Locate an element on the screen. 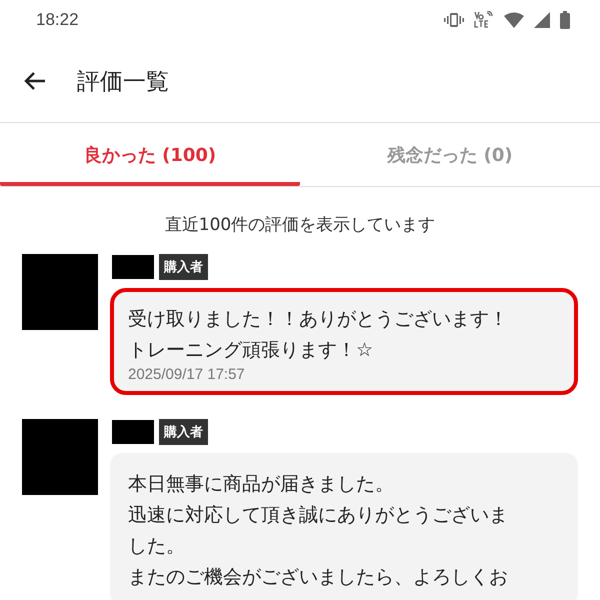 This screenshot has height=600, width=600. vibrate-icon is located at coordinates (454, 20).